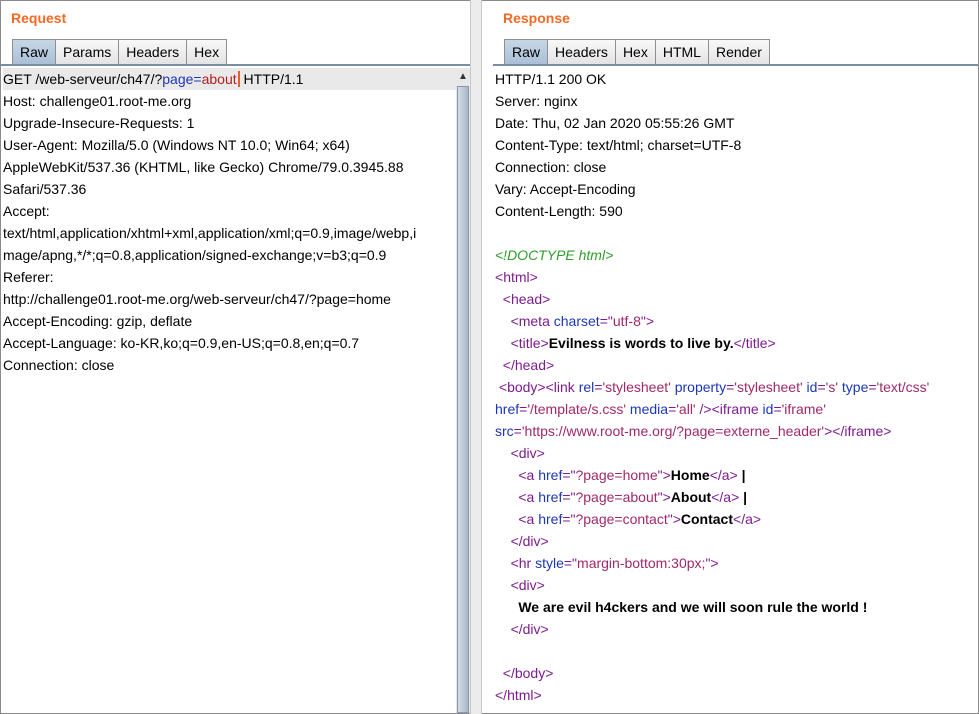 The height and width of the screenshot is (714, 979). Describe the element at coordinates (97, 101) in the screenshot. I see `request-header-line: Host: challenge01.root-me.org` at that location.